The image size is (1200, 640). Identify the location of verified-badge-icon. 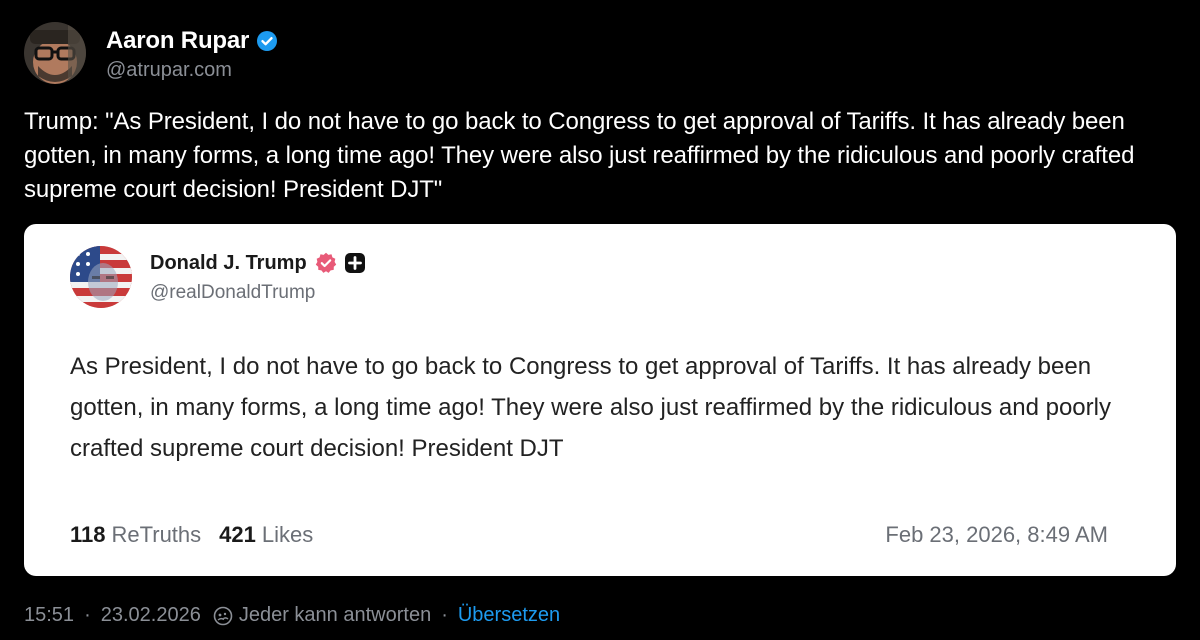
(267, 41).